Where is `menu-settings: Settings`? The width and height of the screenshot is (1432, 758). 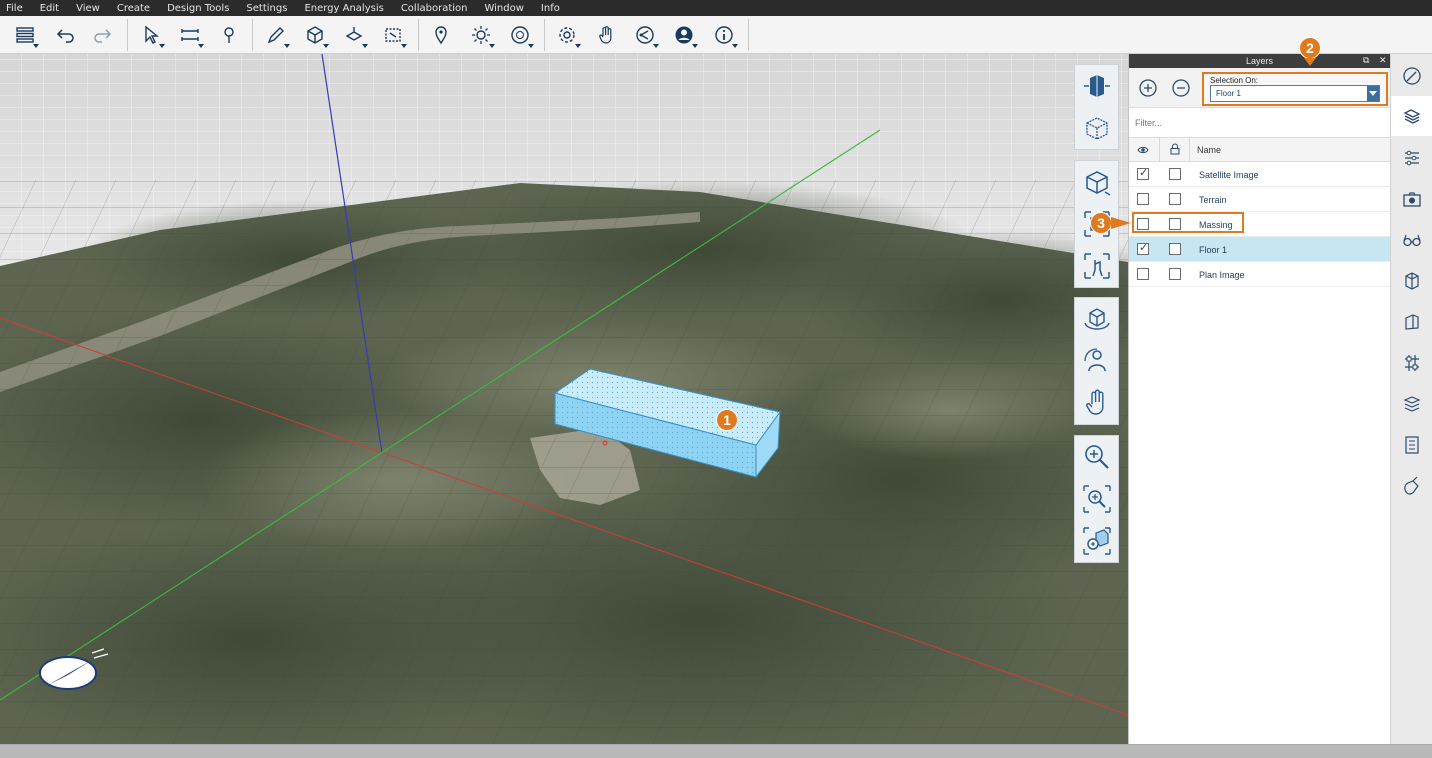
menu-settings: Settings is located at coordinates (266, 8).